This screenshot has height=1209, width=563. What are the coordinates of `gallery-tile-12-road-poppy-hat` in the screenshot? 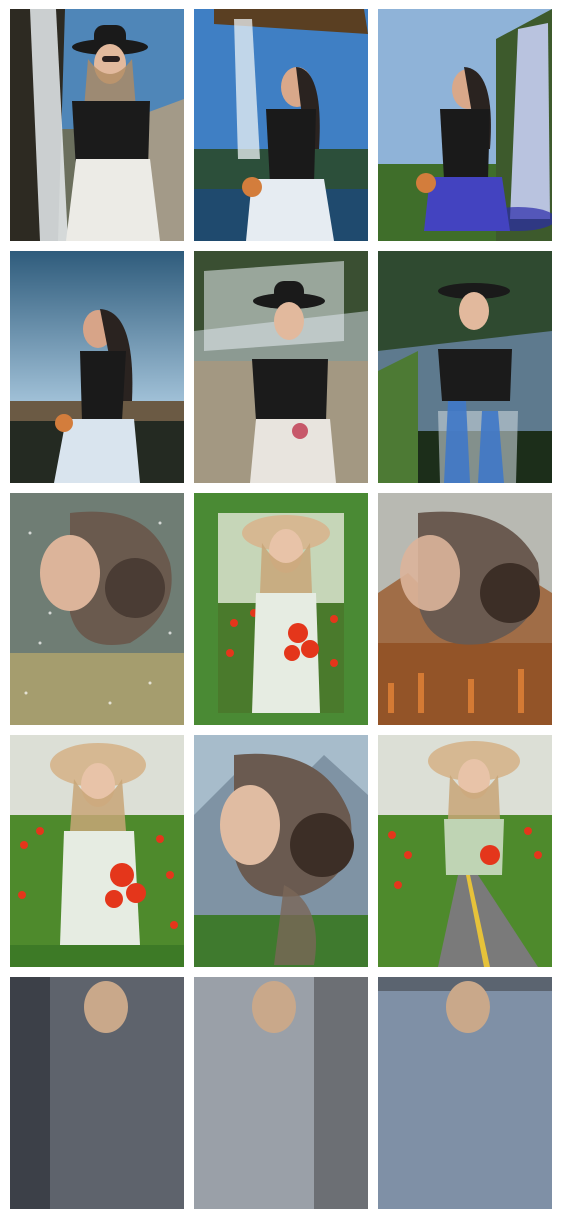 It's located at (465, 851).